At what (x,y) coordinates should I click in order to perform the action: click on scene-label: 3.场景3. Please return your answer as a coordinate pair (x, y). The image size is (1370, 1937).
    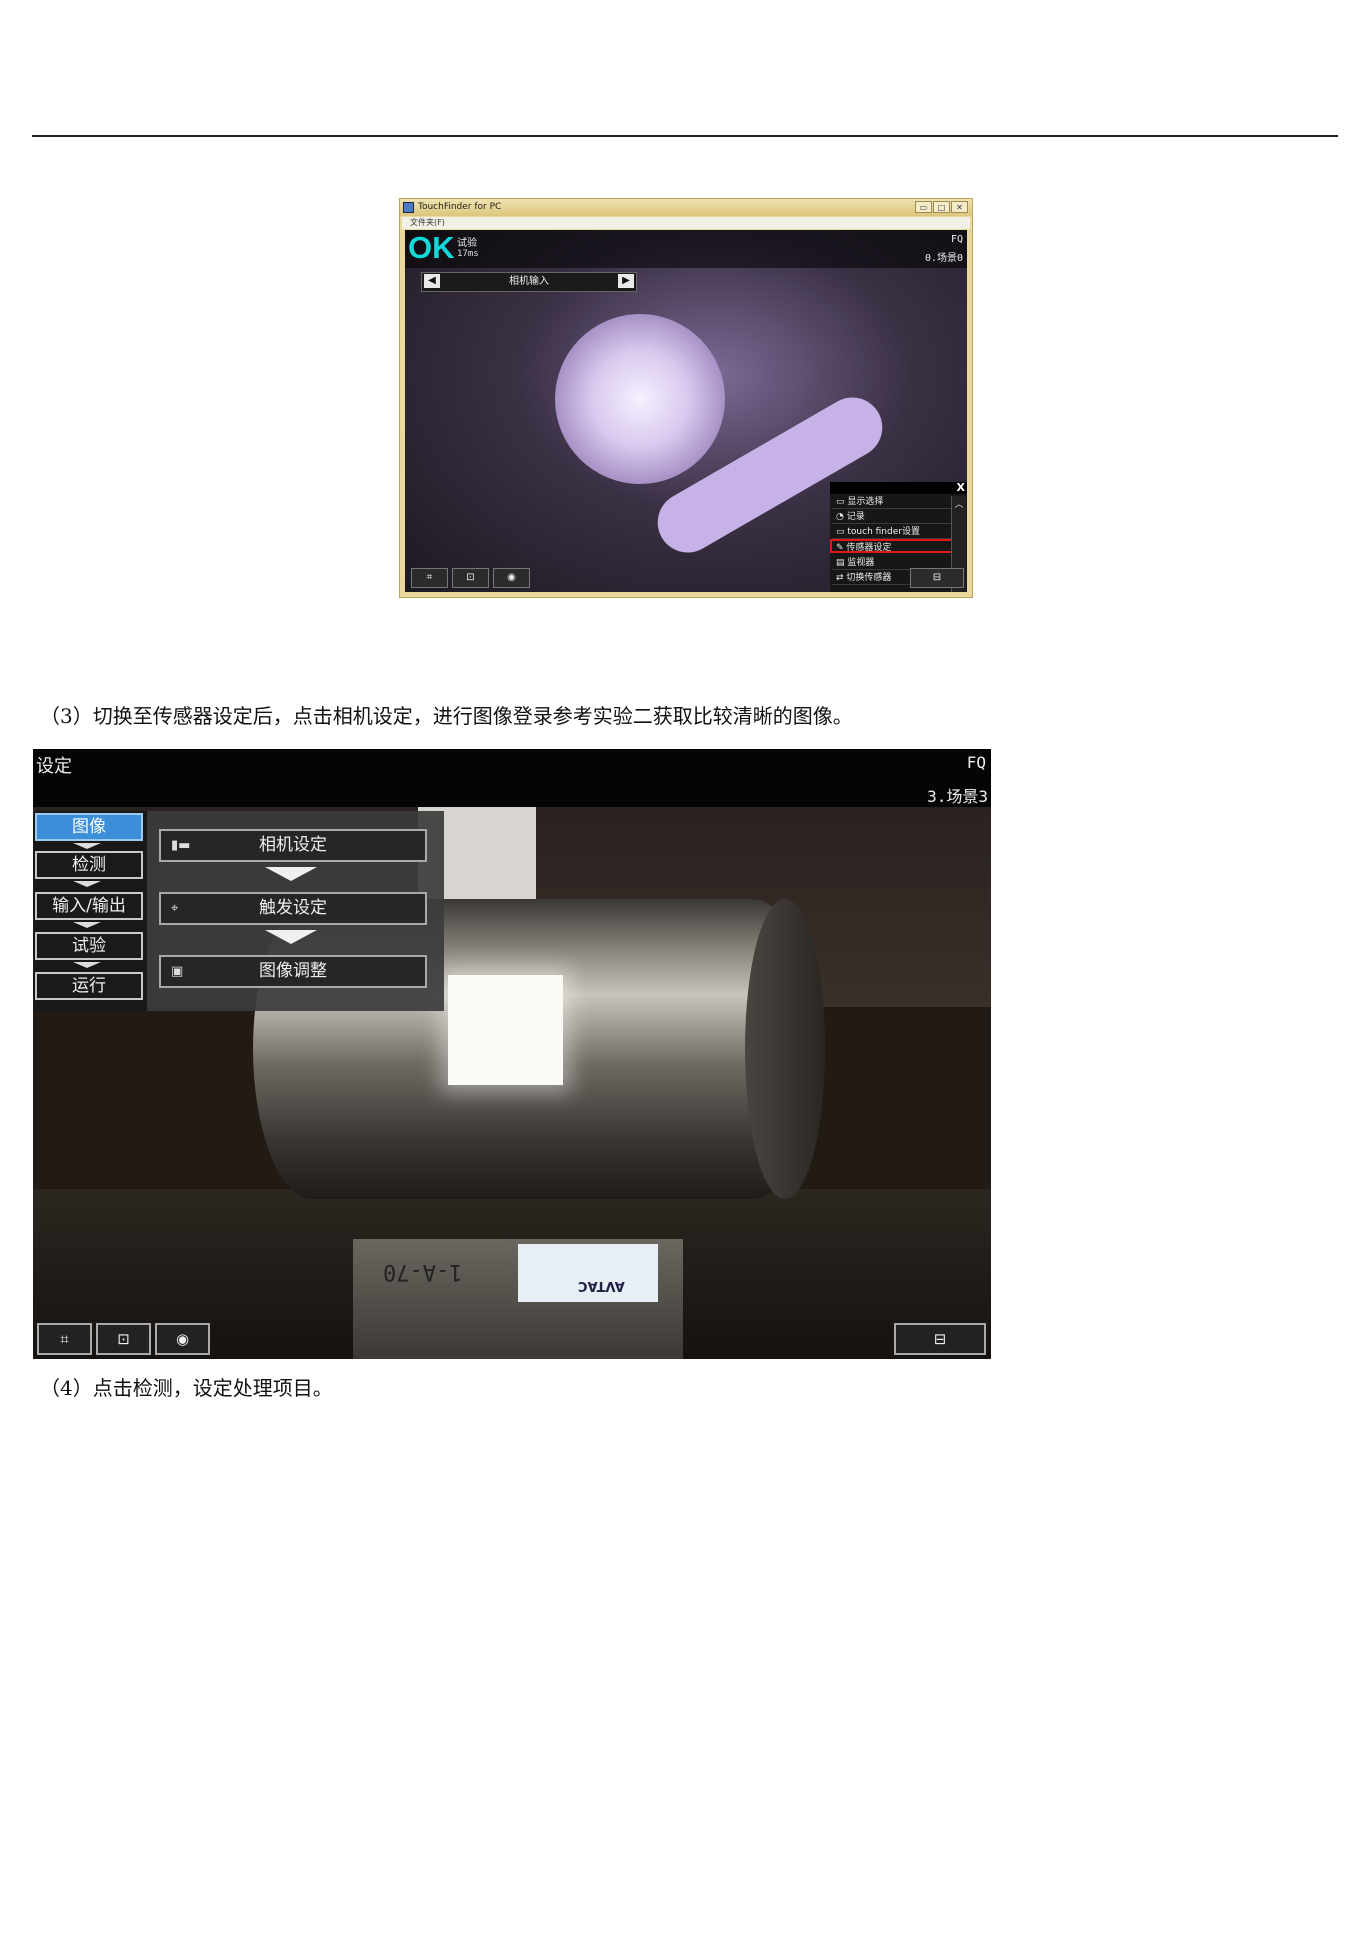
    Looking at the image, I should click on (957, 796).